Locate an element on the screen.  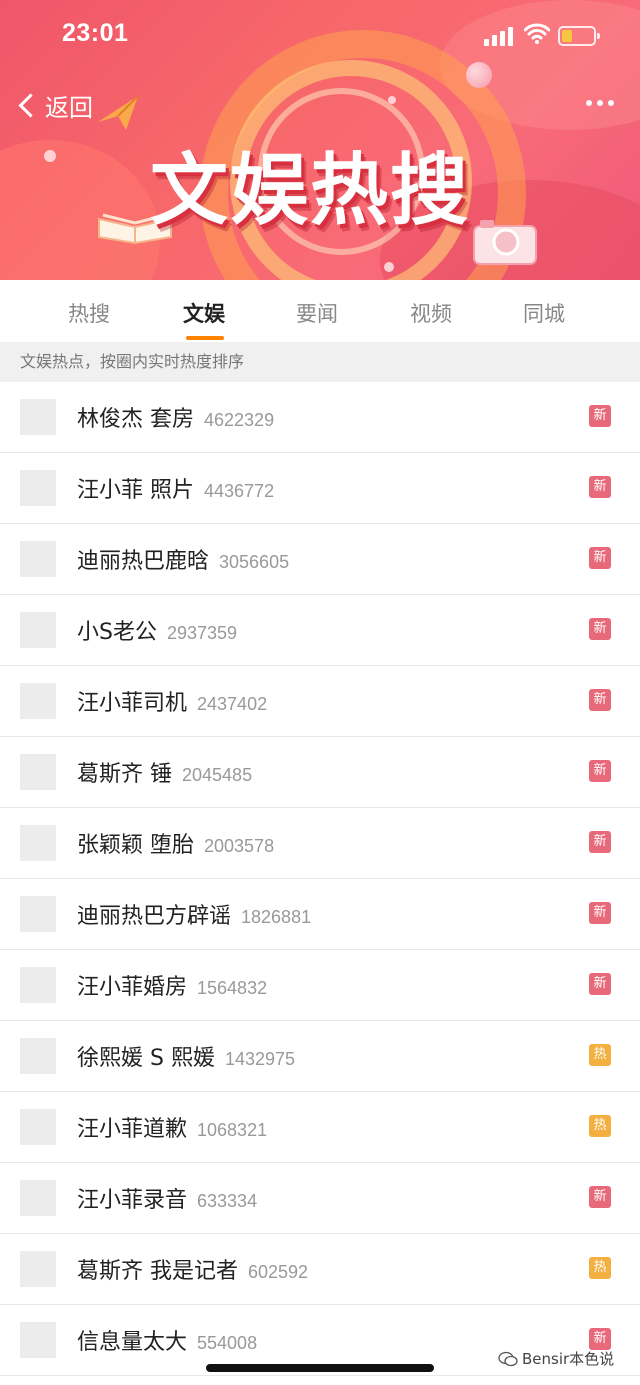
tab-local: 同城 is located at coordinates (544, 313).